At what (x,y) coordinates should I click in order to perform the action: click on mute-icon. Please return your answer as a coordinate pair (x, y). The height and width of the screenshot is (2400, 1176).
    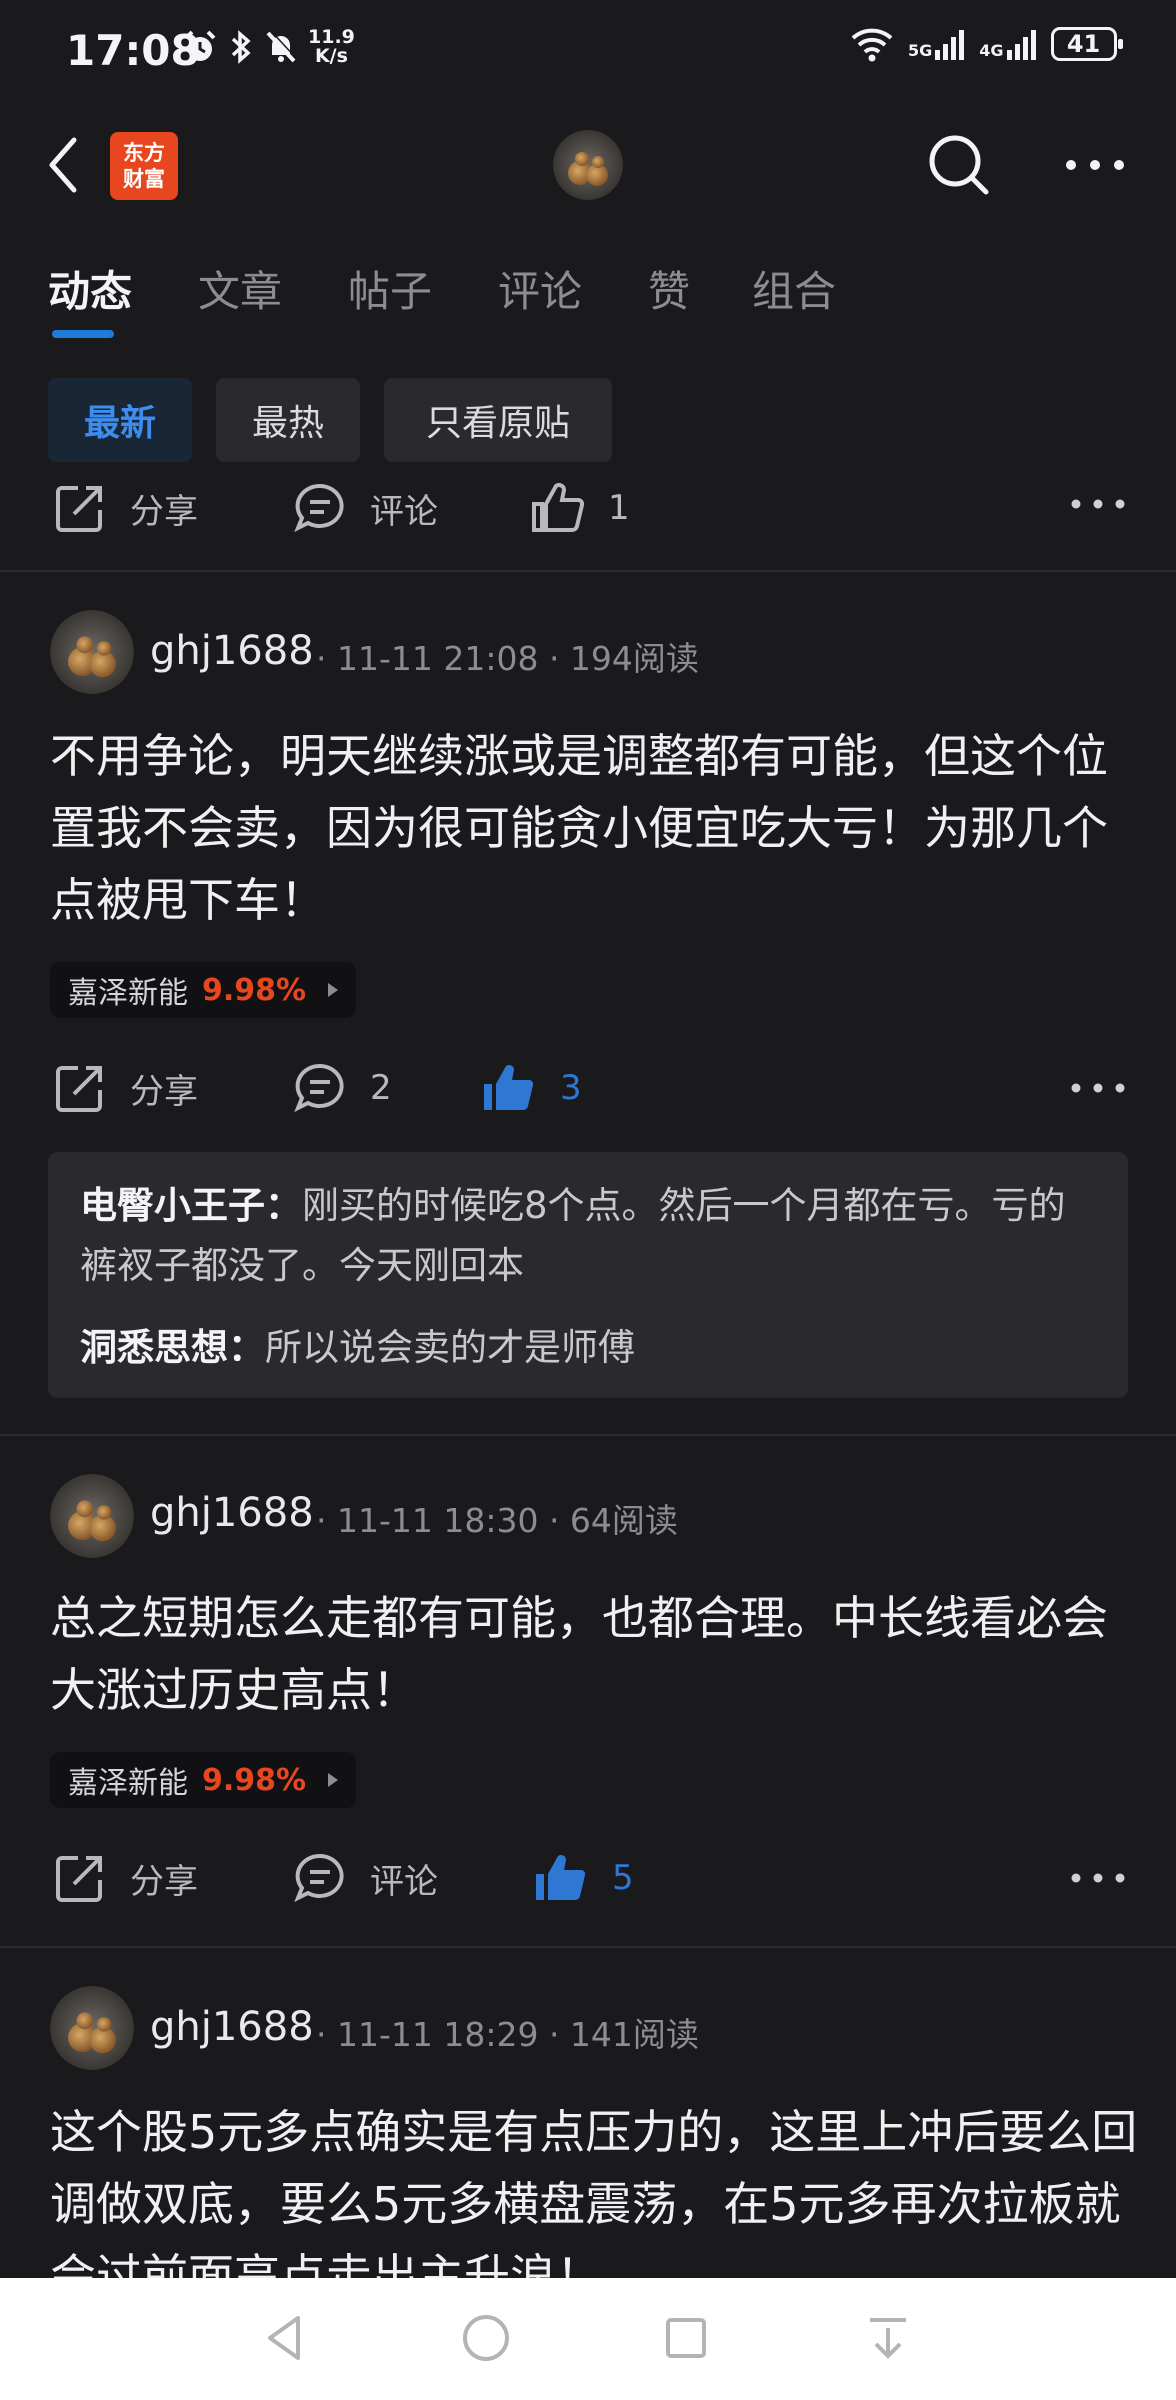
    Looking at the image, I should click on (282, 46).